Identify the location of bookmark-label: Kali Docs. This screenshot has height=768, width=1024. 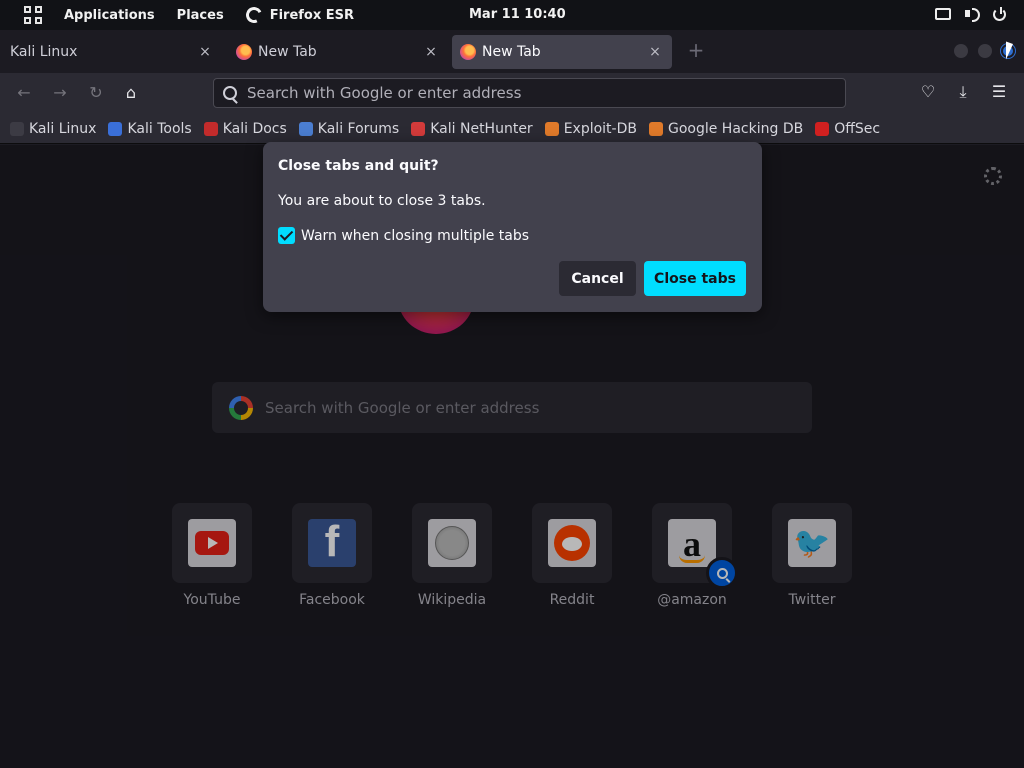
(254, 128).